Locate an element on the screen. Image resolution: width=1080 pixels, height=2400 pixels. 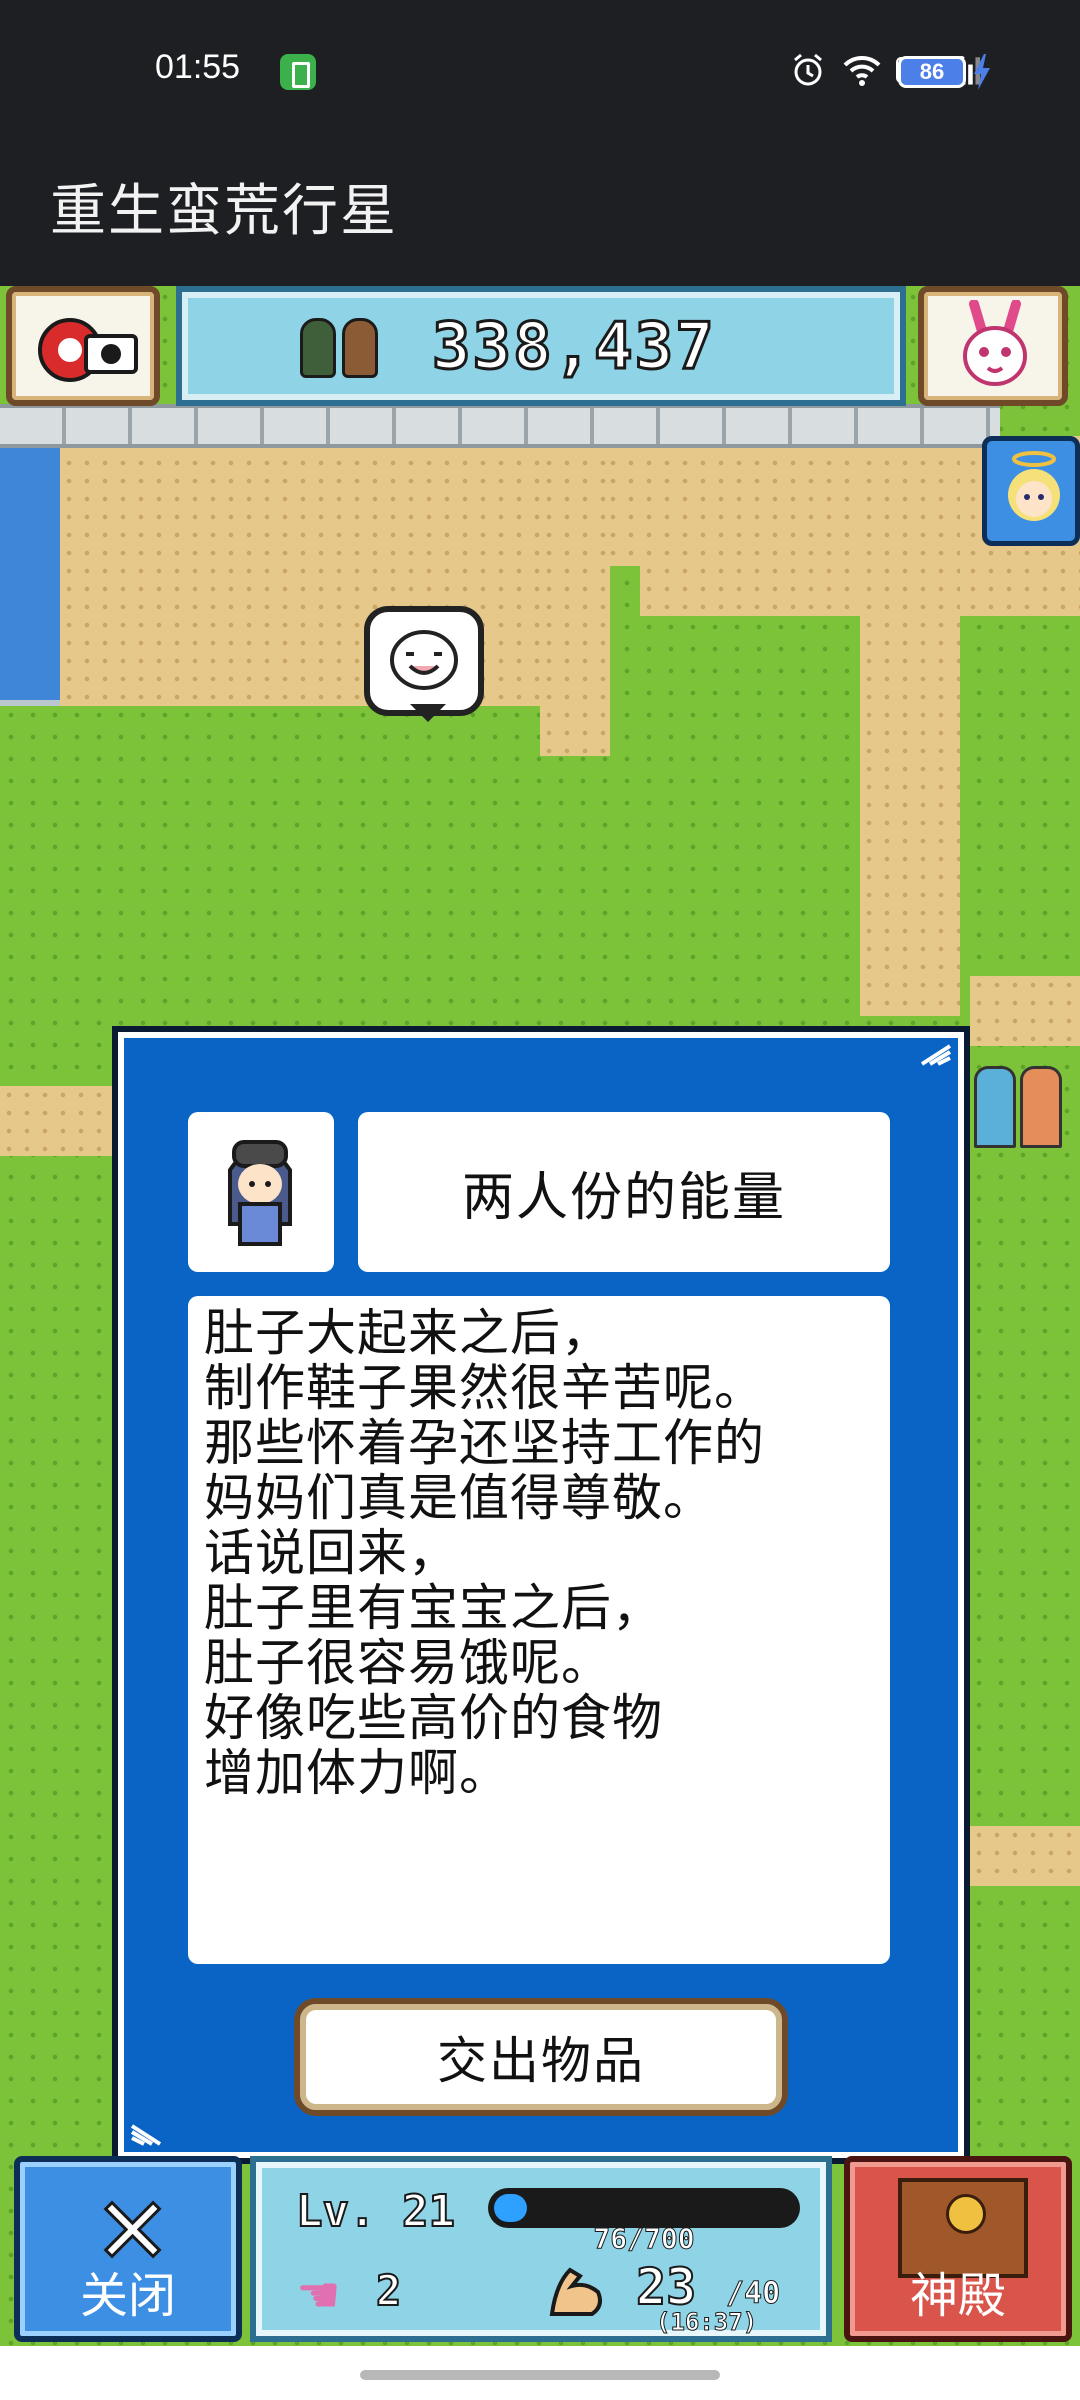
hand-over-item-button: 交出物品 is located at coordinates (541, 2057).